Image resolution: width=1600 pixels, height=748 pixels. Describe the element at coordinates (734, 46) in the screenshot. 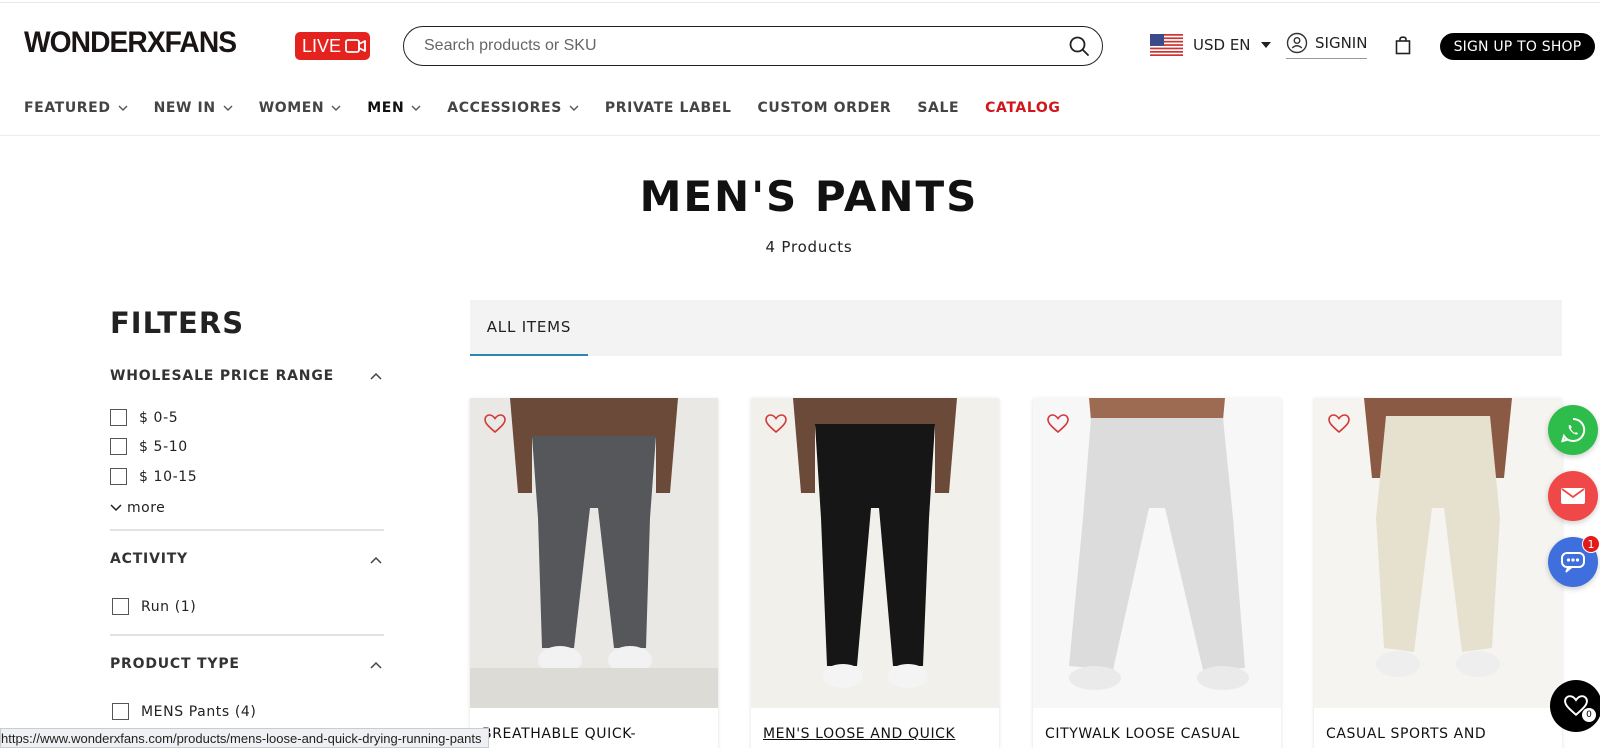

I see `search-input` at that location.